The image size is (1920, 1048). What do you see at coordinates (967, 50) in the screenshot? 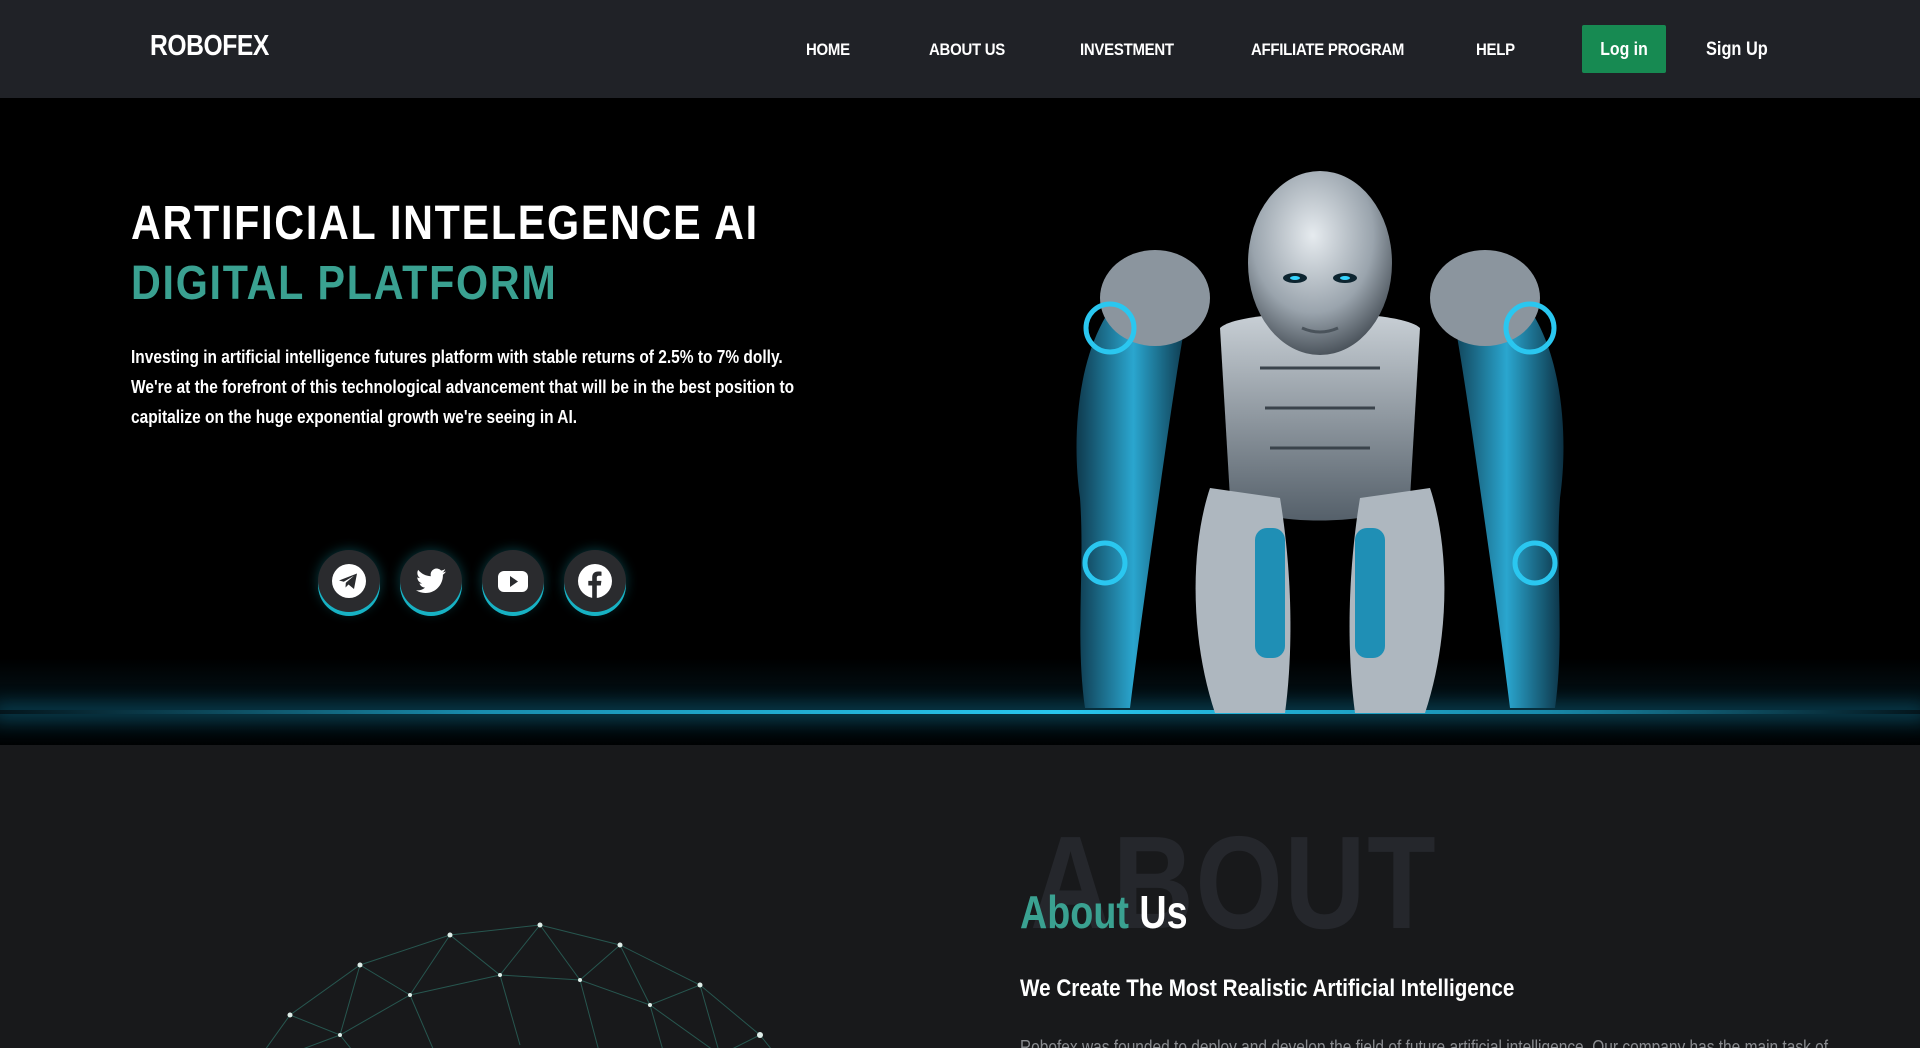
I see `nav-about-us: ABOUT US` at bounding box center [967, 50].